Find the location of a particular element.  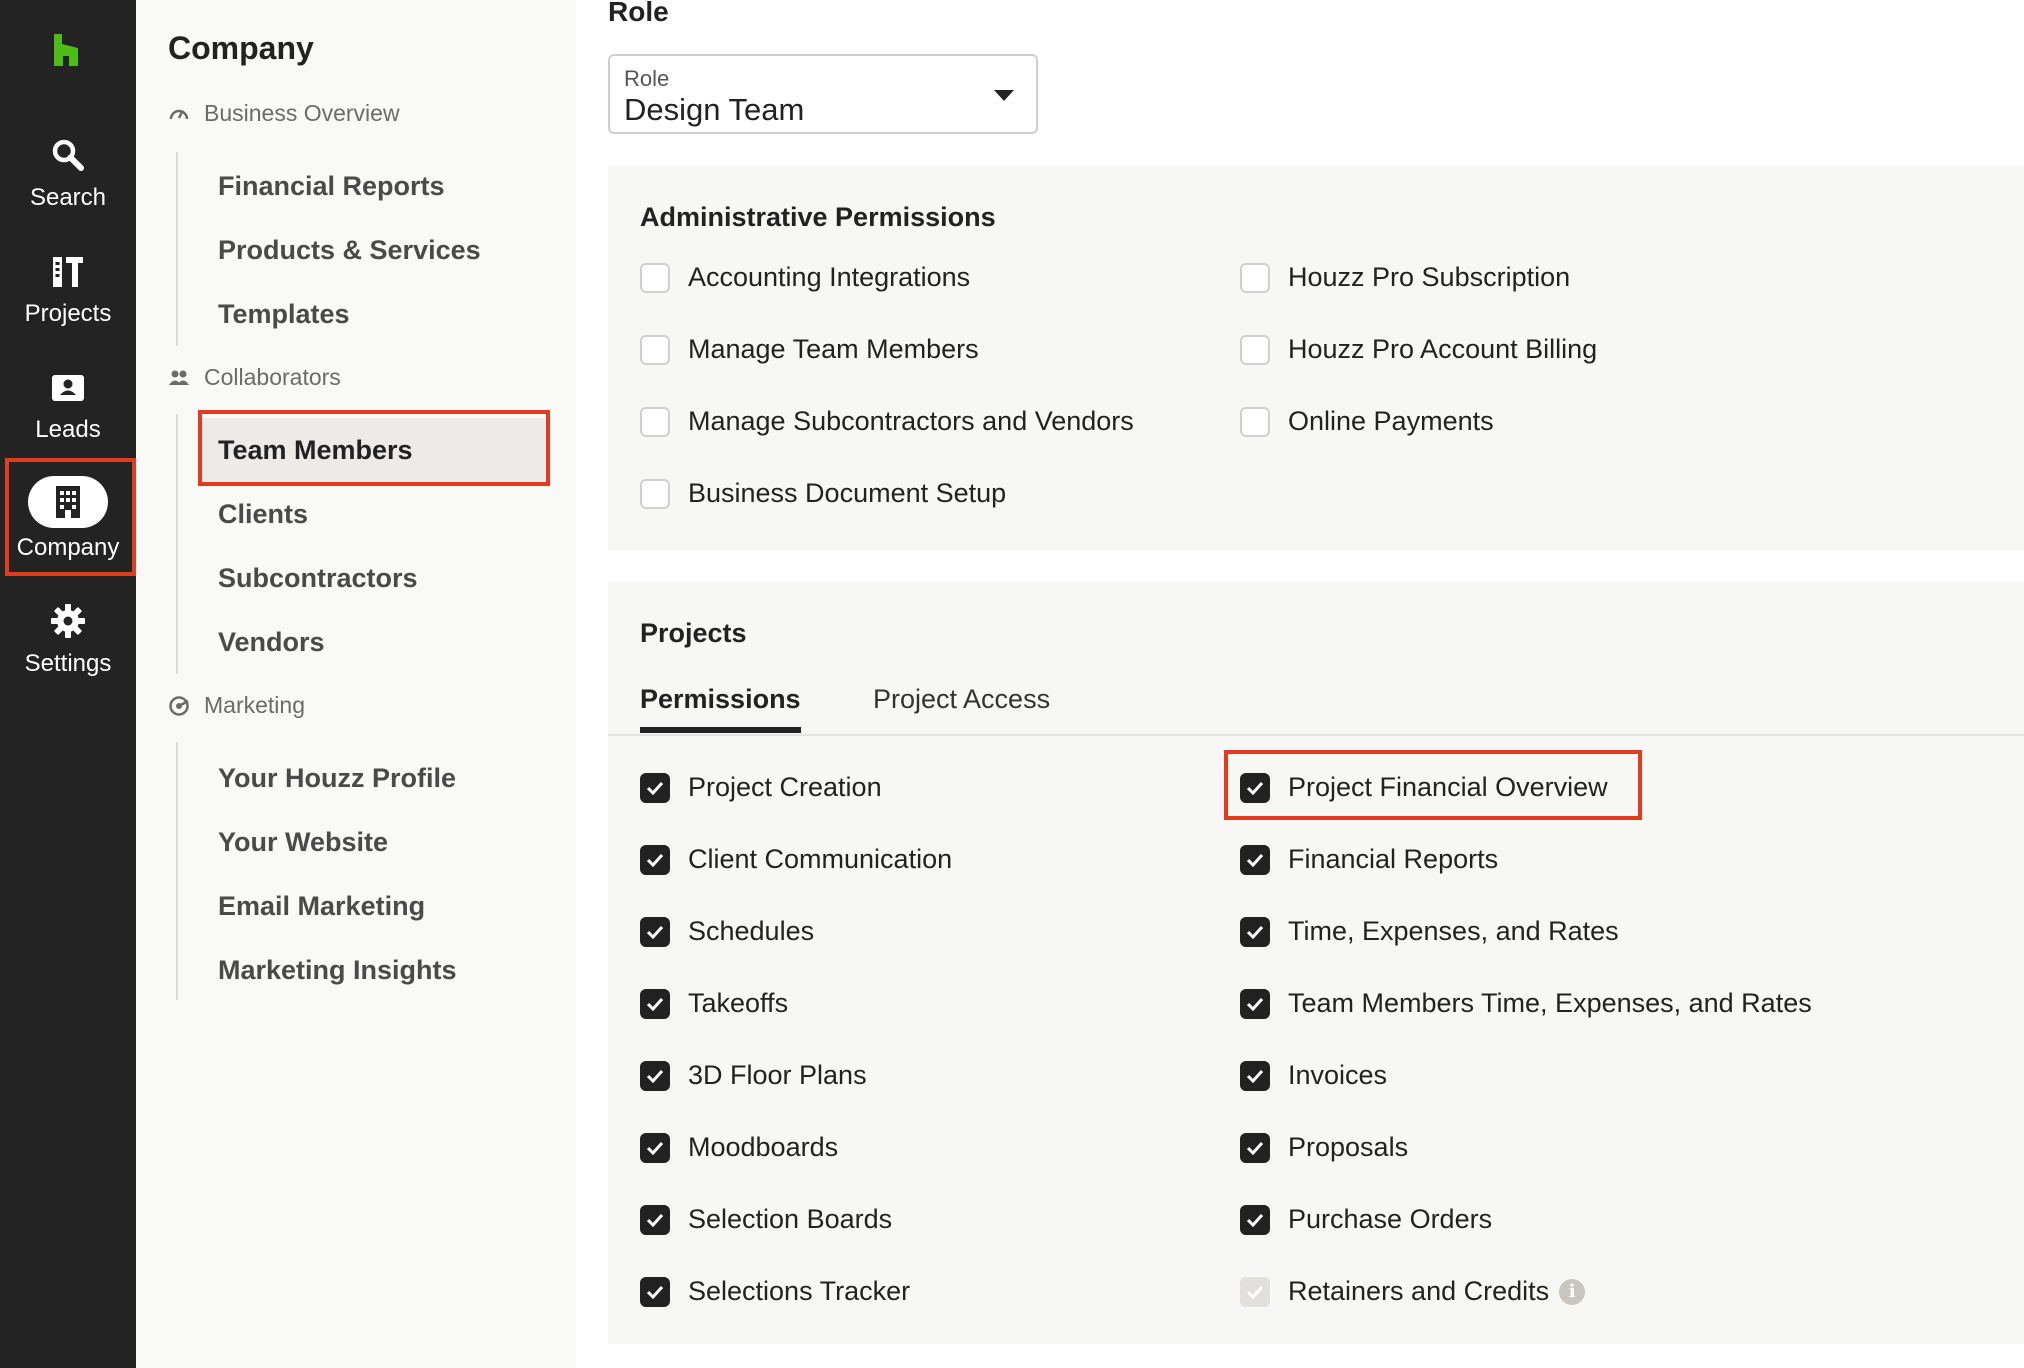

project-perm-invoices: Invoices is located at coordinates (1313, 1075).